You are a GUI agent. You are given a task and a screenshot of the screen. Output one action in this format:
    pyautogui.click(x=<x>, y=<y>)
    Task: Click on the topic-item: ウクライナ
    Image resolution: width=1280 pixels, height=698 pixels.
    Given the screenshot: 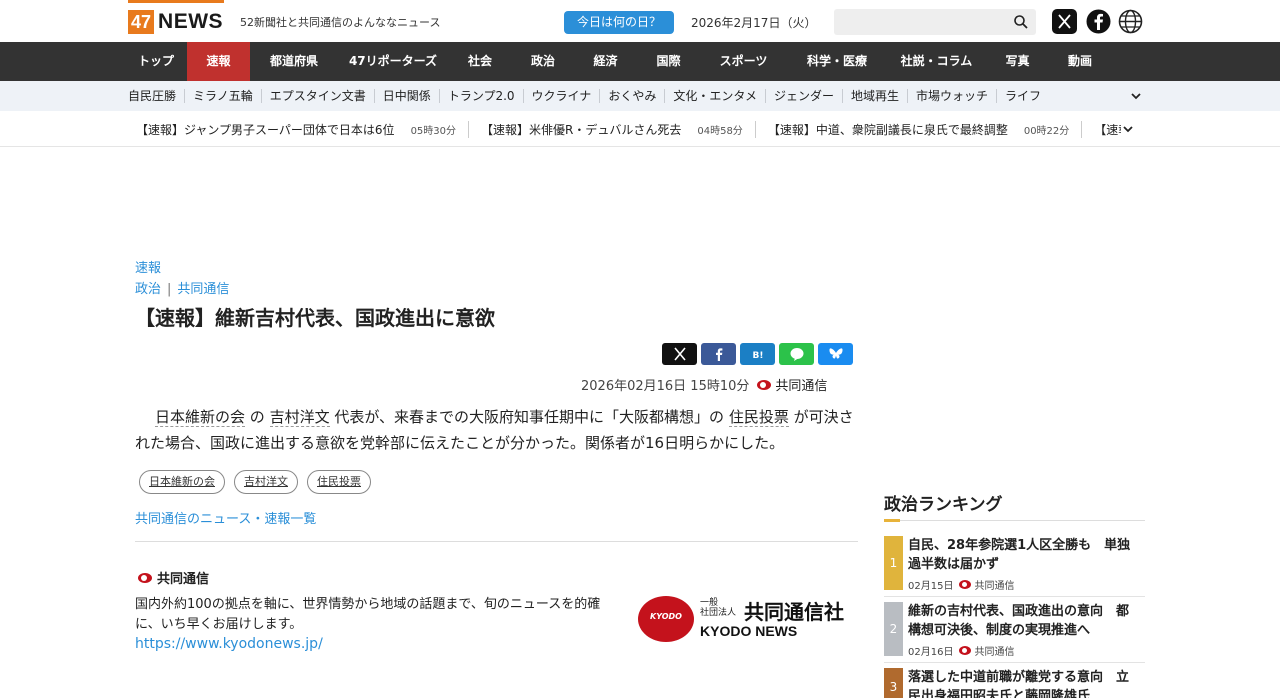 What is the action you would take?
    pyautogui.click(x=562, y=96)
    